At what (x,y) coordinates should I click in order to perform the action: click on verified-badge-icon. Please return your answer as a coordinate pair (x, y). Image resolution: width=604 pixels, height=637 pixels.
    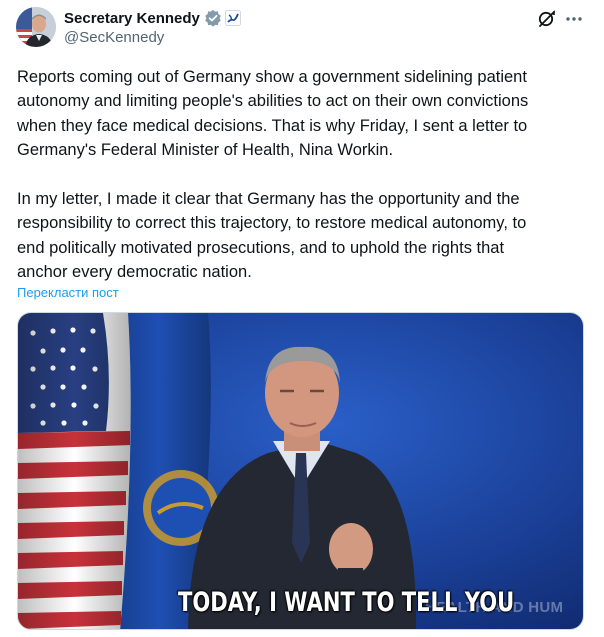
    Looking at the image, I should click on (213, 18).